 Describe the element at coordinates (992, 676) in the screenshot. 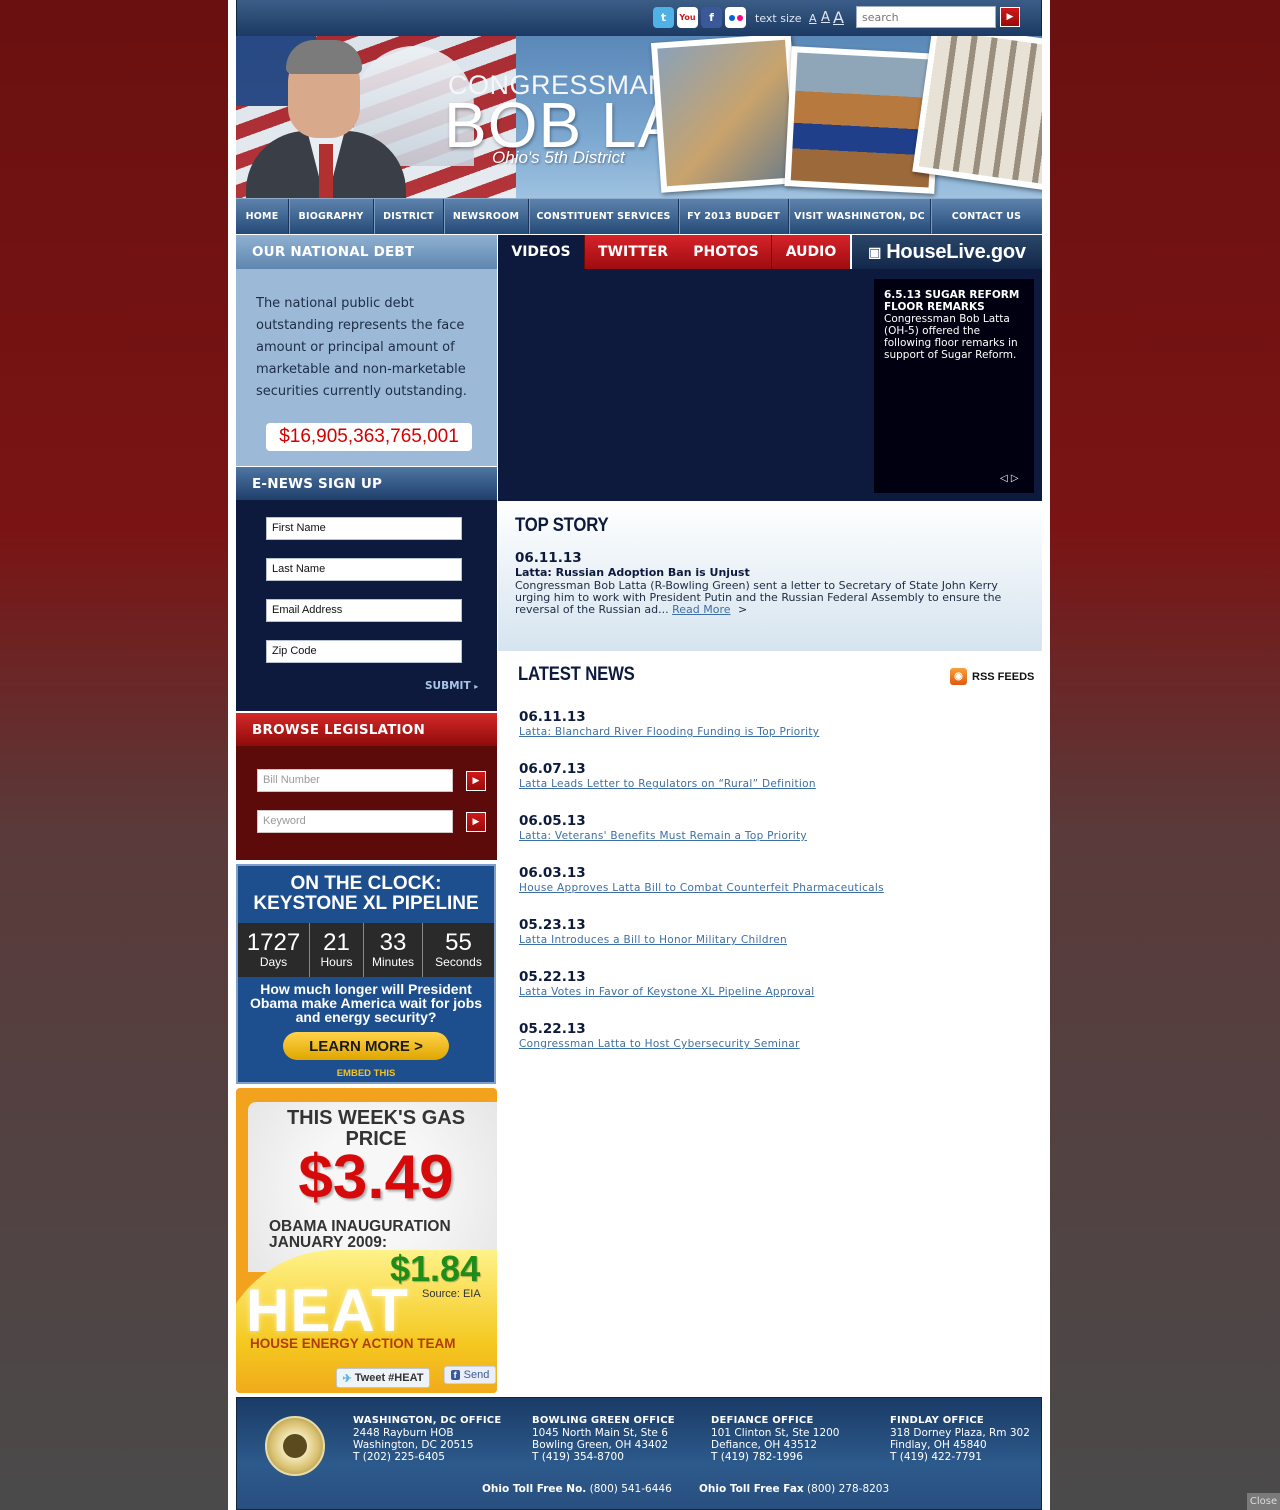

I see `rss-feeds-link: ◉ RSS FEEDS` at that location.